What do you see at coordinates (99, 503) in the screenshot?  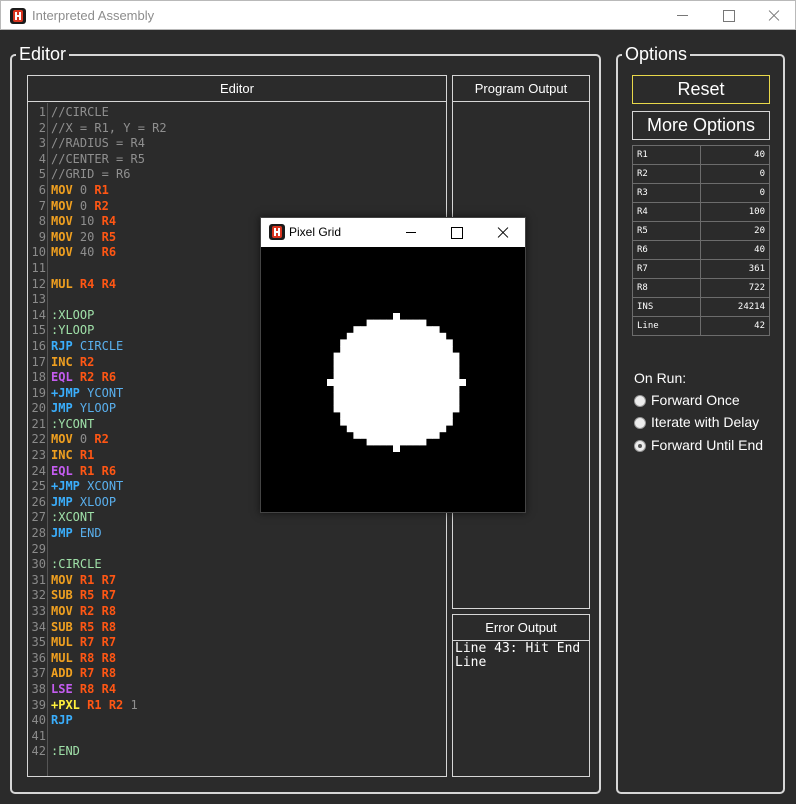 I see `code-line: 26 JMP XLOOP` at bounding box center [99, 503].